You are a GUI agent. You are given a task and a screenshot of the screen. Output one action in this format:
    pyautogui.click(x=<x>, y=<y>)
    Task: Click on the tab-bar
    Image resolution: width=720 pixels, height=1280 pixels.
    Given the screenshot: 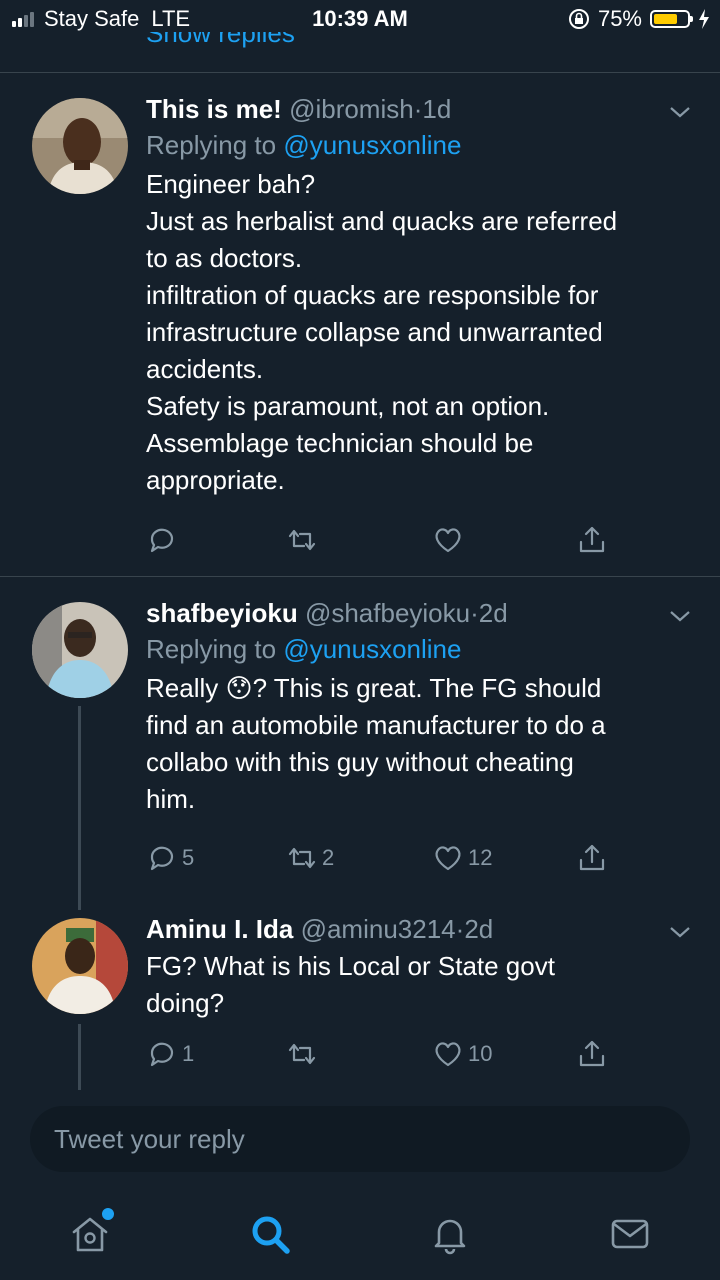 What is the action you would take?
    pyautogui.click(x=360, y=1235)
    